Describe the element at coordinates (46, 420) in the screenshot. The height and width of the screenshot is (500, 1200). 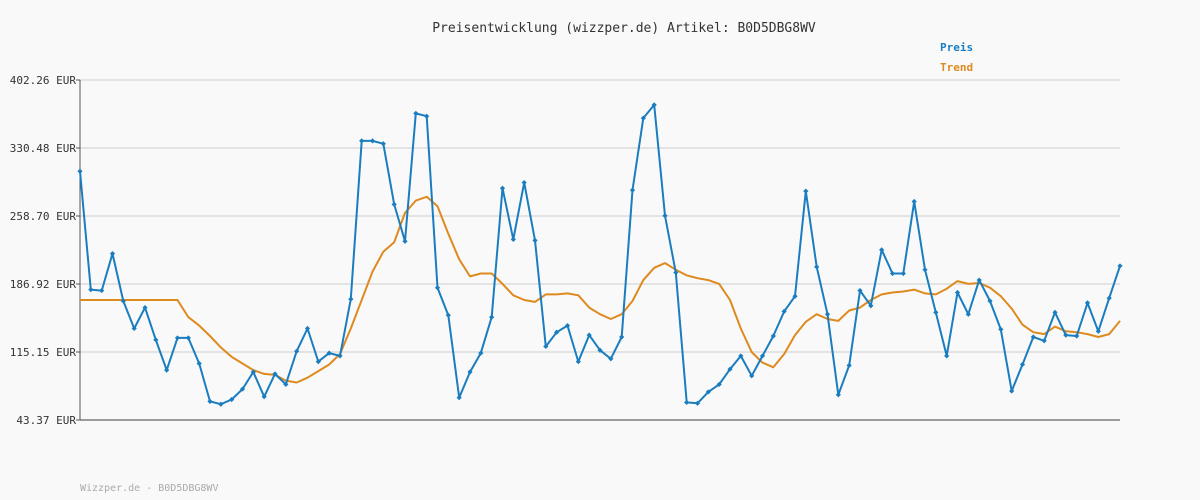
I see `y-tick-label: 43.37 EUR` at that location.